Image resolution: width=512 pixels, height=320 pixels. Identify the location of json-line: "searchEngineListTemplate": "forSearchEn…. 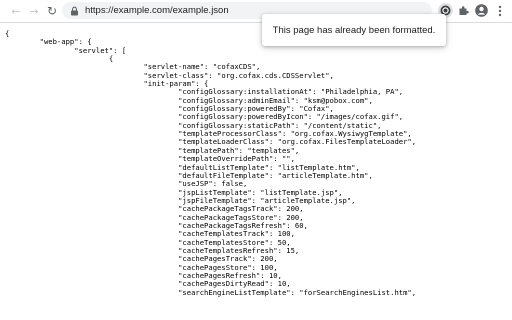
(211, 292).